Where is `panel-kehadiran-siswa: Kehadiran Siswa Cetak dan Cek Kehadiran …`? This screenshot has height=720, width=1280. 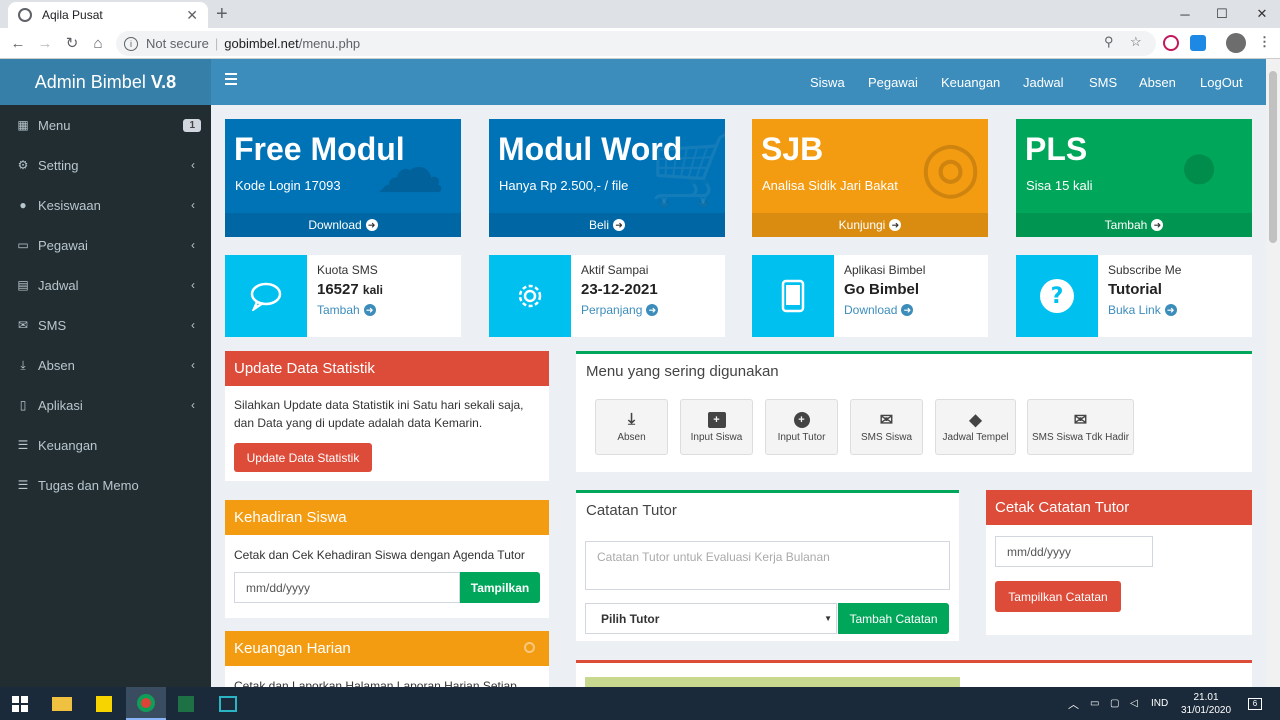
panel-kehadiran-siswa: Kehadiran Siswa Cetak dan Cek Kehadiran … is located at coordinates (387, 559).